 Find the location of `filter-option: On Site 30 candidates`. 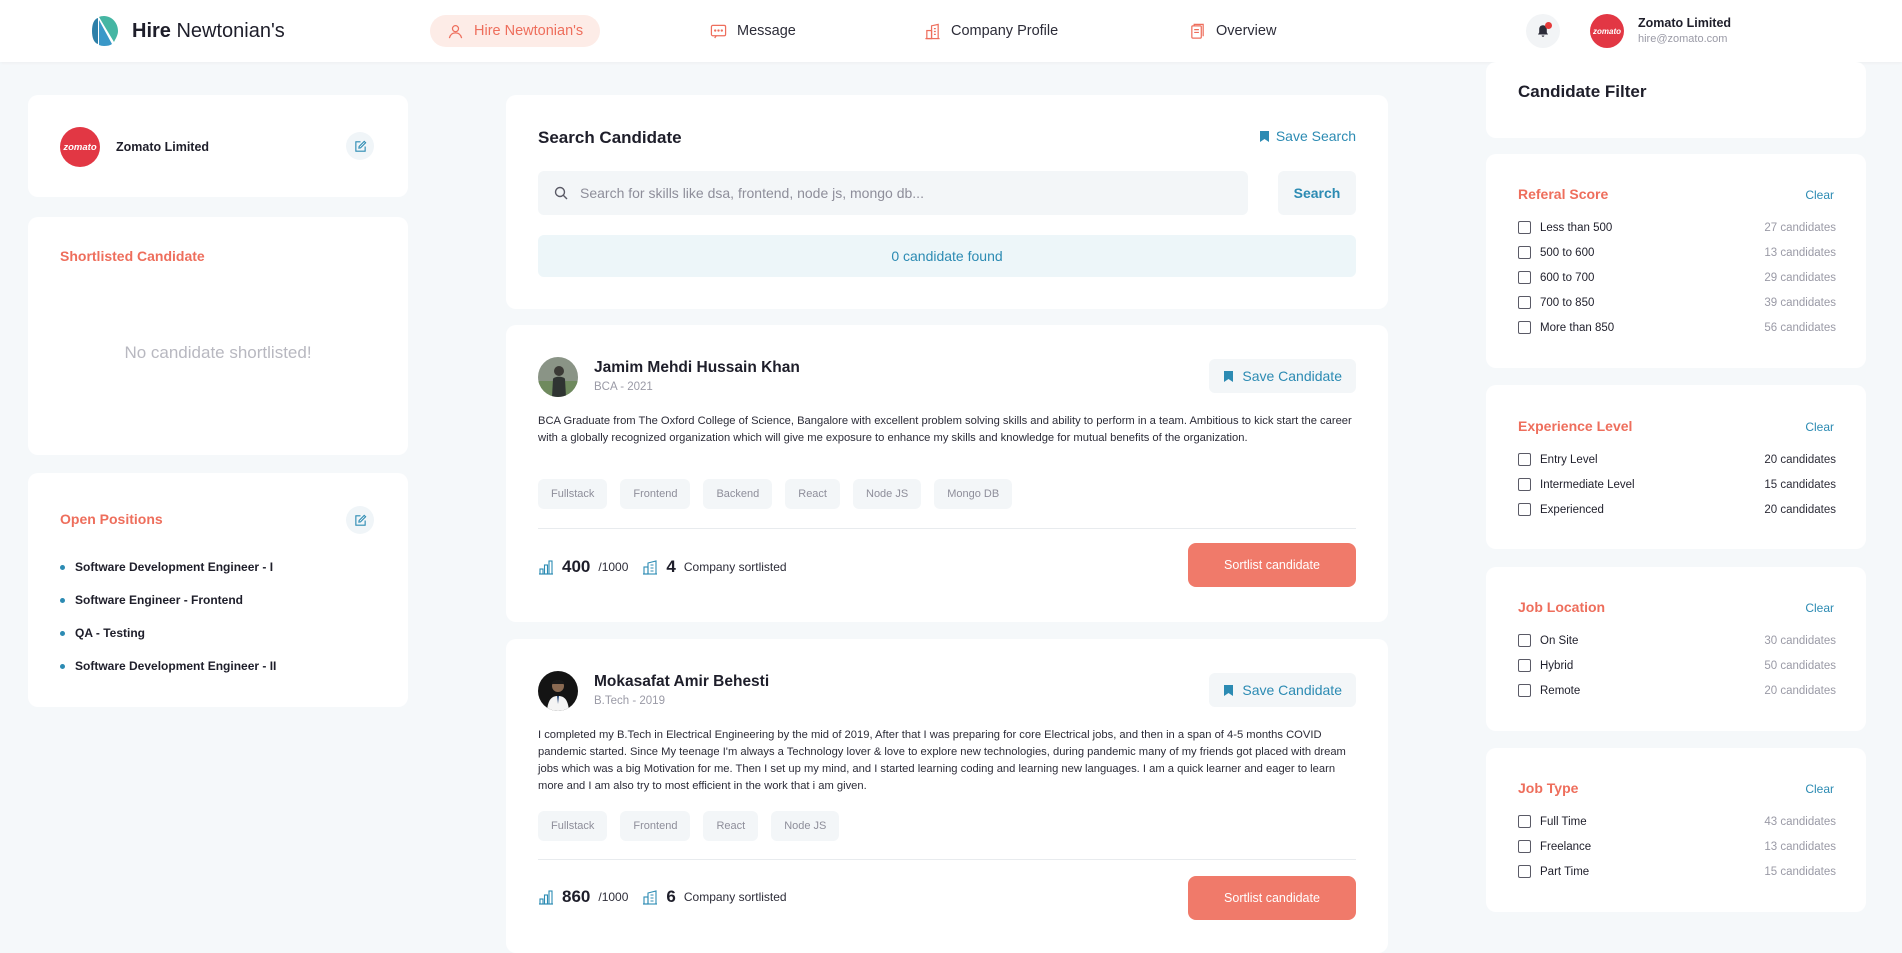

filter-option: On Site 30 candidates is located at coordinates (1677, 640).